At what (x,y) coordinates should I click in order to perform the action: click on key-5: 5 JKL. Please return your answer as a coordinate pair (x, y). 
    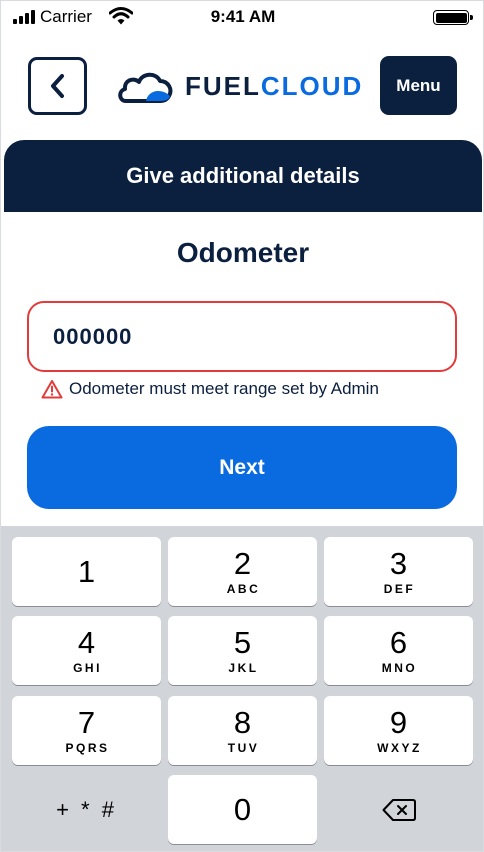
    Looking at the image, I should click on (242, 650).